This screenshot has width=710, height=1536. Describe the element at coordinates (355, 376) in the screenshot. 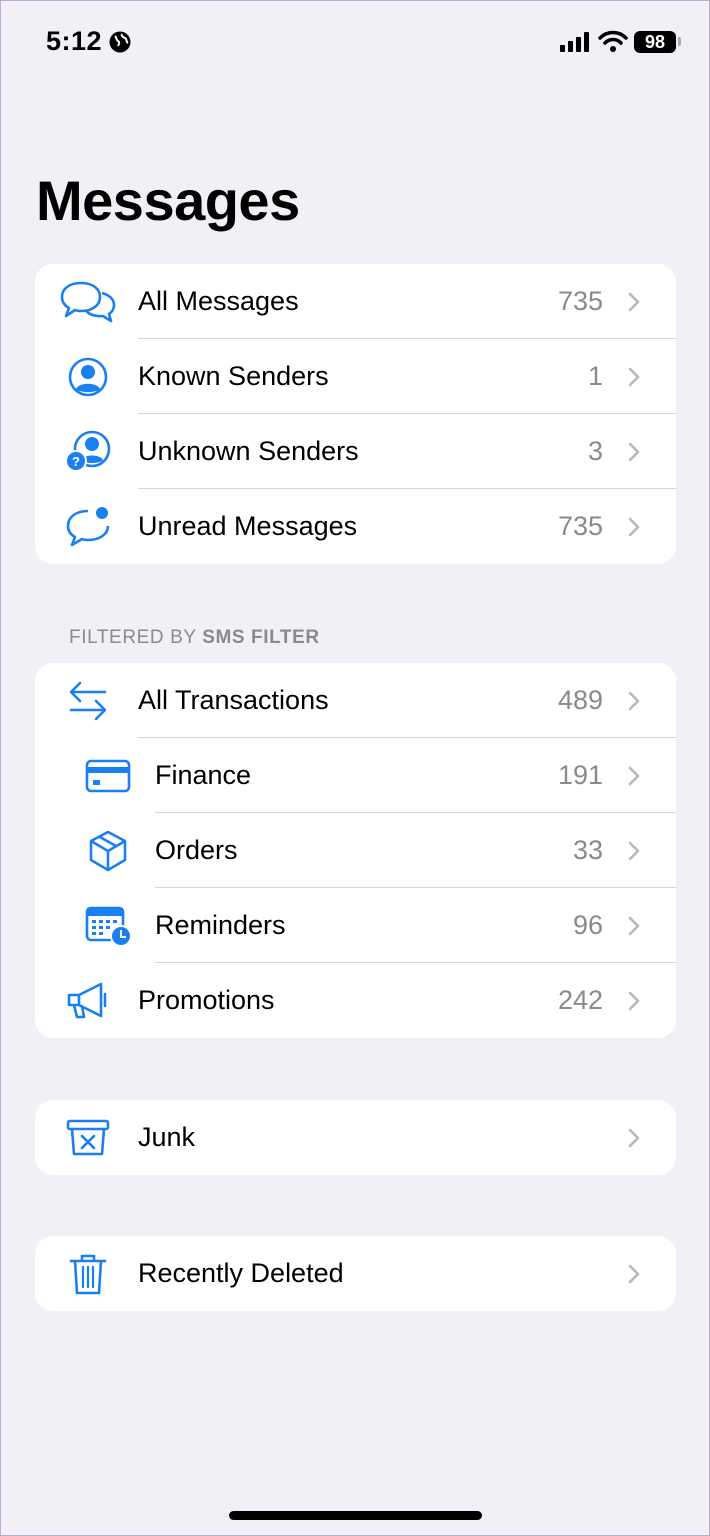

I see `row-known-senders: Known Senders 1` at that location.